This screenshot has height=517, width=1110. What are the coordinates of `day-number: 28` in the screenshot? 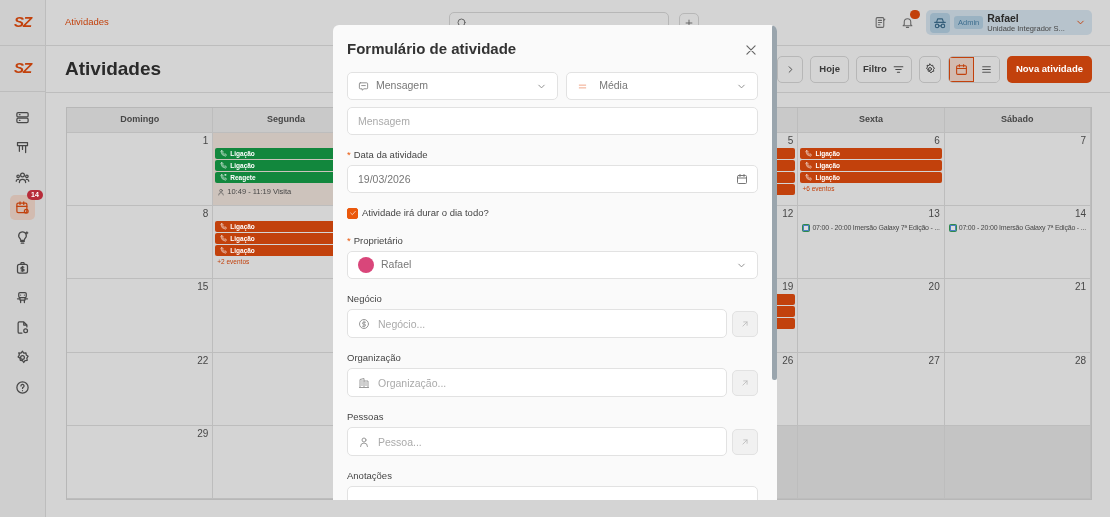 It's located at (1080, 360).